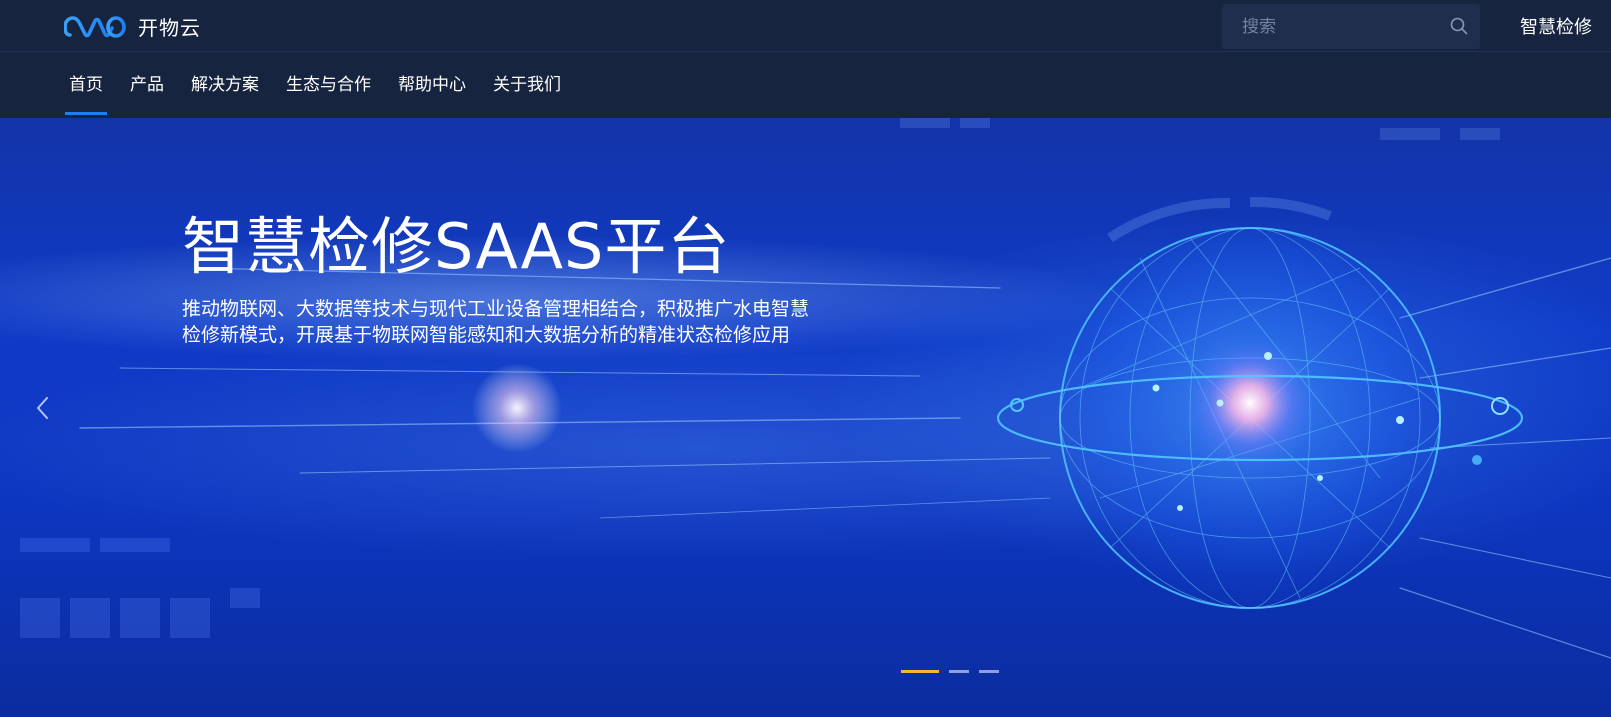 This screenshot has height=717, width=1611. I want to click on nav-item-solutions: 解决方案, so click(225, 85).